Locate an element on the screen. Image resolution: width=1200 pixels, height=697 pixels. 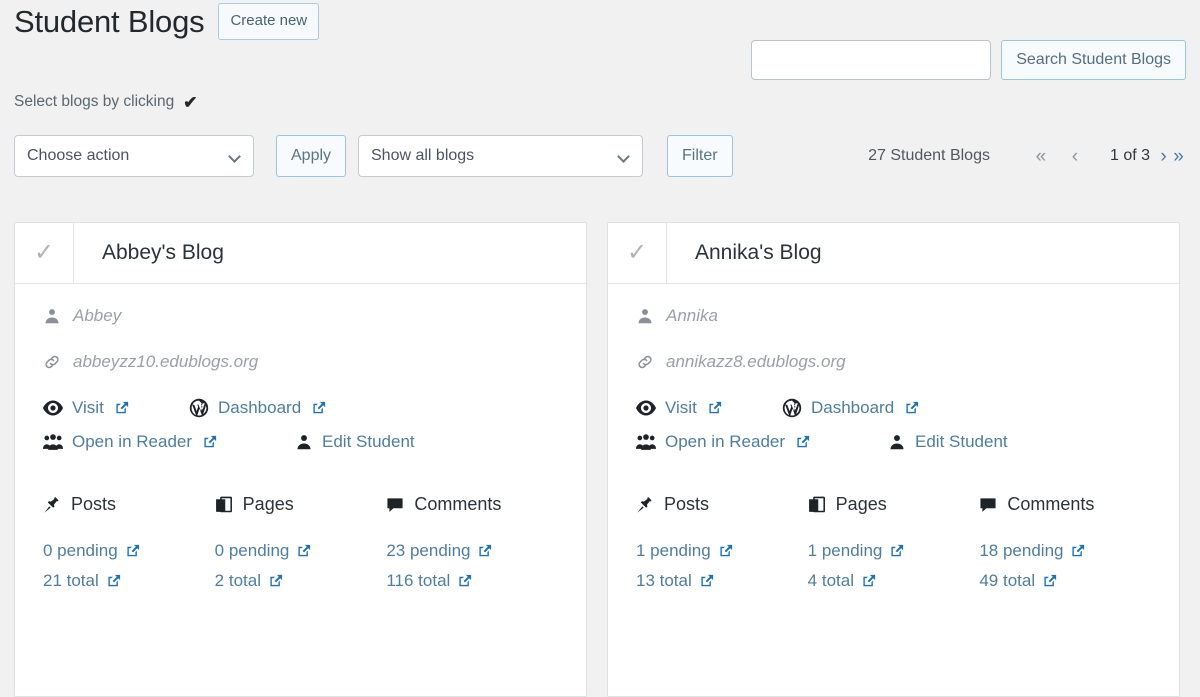
stat-column-posts: Posts 0 pending 21 total is located at coordinates (129, 547).